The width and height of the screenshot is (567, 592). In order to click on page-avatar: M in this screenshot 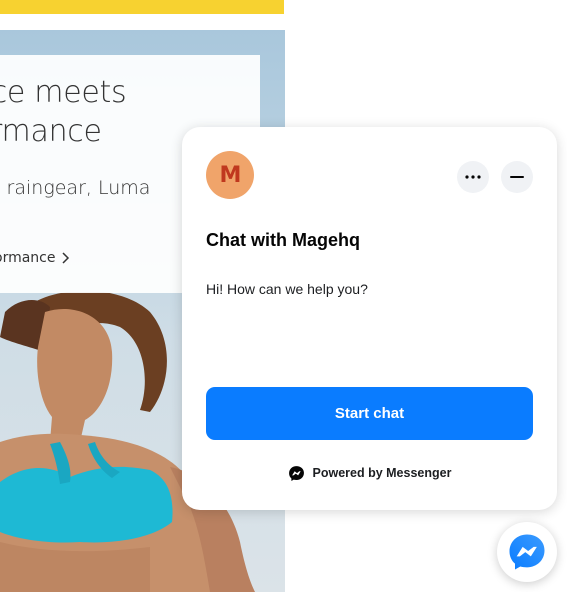, I will do `click(230, 175)`.